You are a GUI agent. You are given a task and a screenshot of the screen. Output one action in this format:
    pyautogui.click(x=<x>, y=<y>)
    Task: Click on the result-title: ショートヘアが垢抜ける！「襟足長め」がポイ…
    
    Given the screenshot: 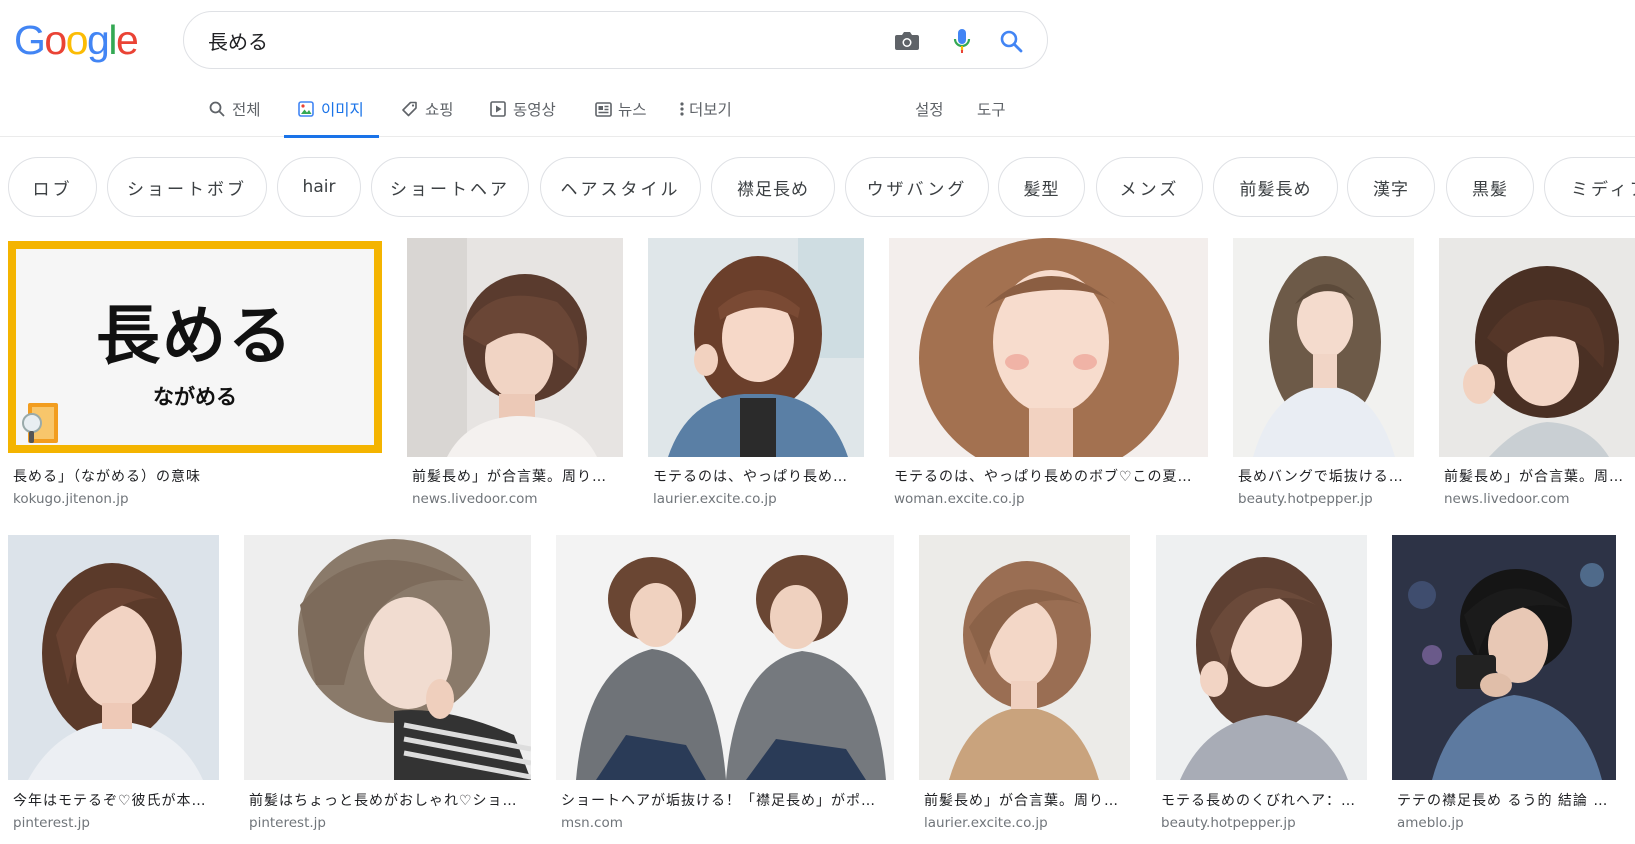 What is the action you would take?
    pyautogui.click(x=725, y=801)
    